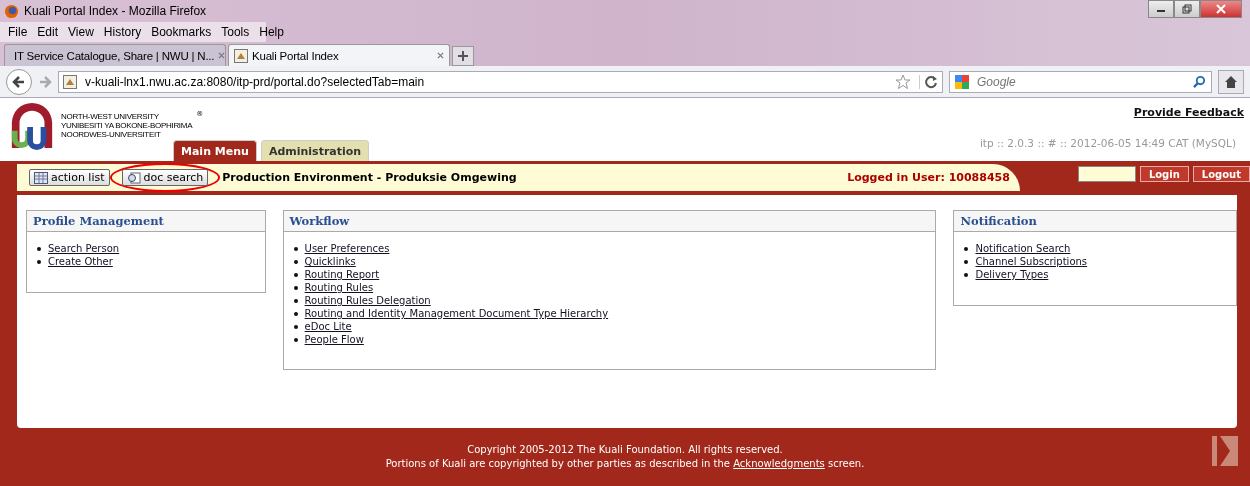 Image resolution: width=1250 pixels, height=486 pixels. Describe the element at coordinates (609, 221) in the screenshot. I see `panel-title: Workflow` at that location.